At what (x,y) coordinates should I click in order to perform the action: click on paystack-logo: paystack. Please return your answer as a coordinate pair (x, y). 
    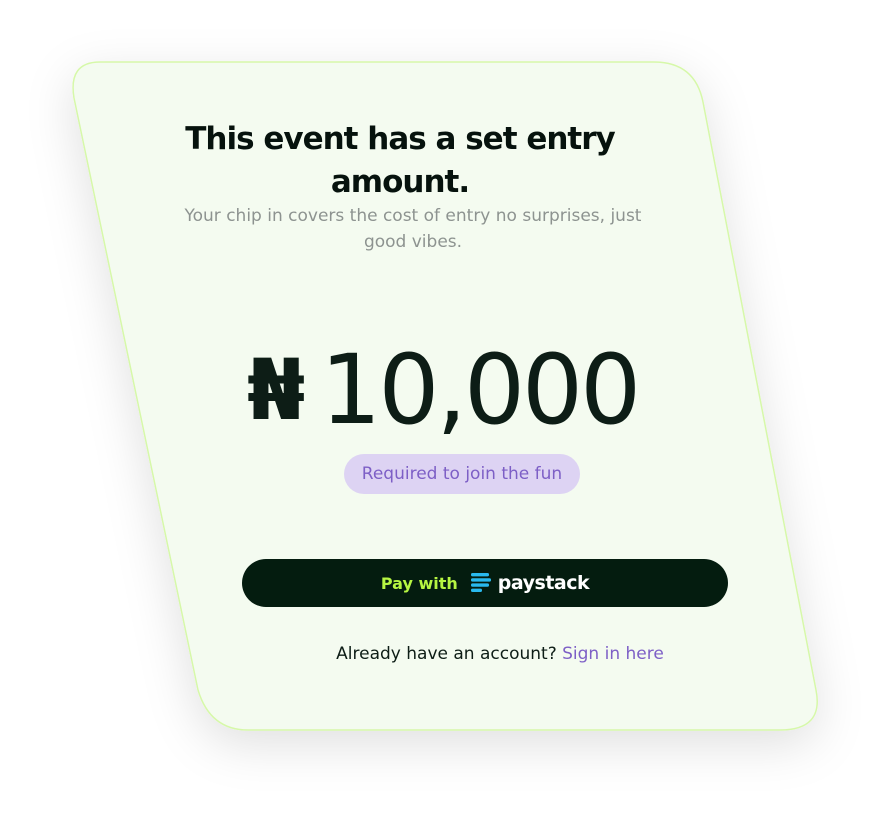
    Looking at the image, I should click on (530, 583).